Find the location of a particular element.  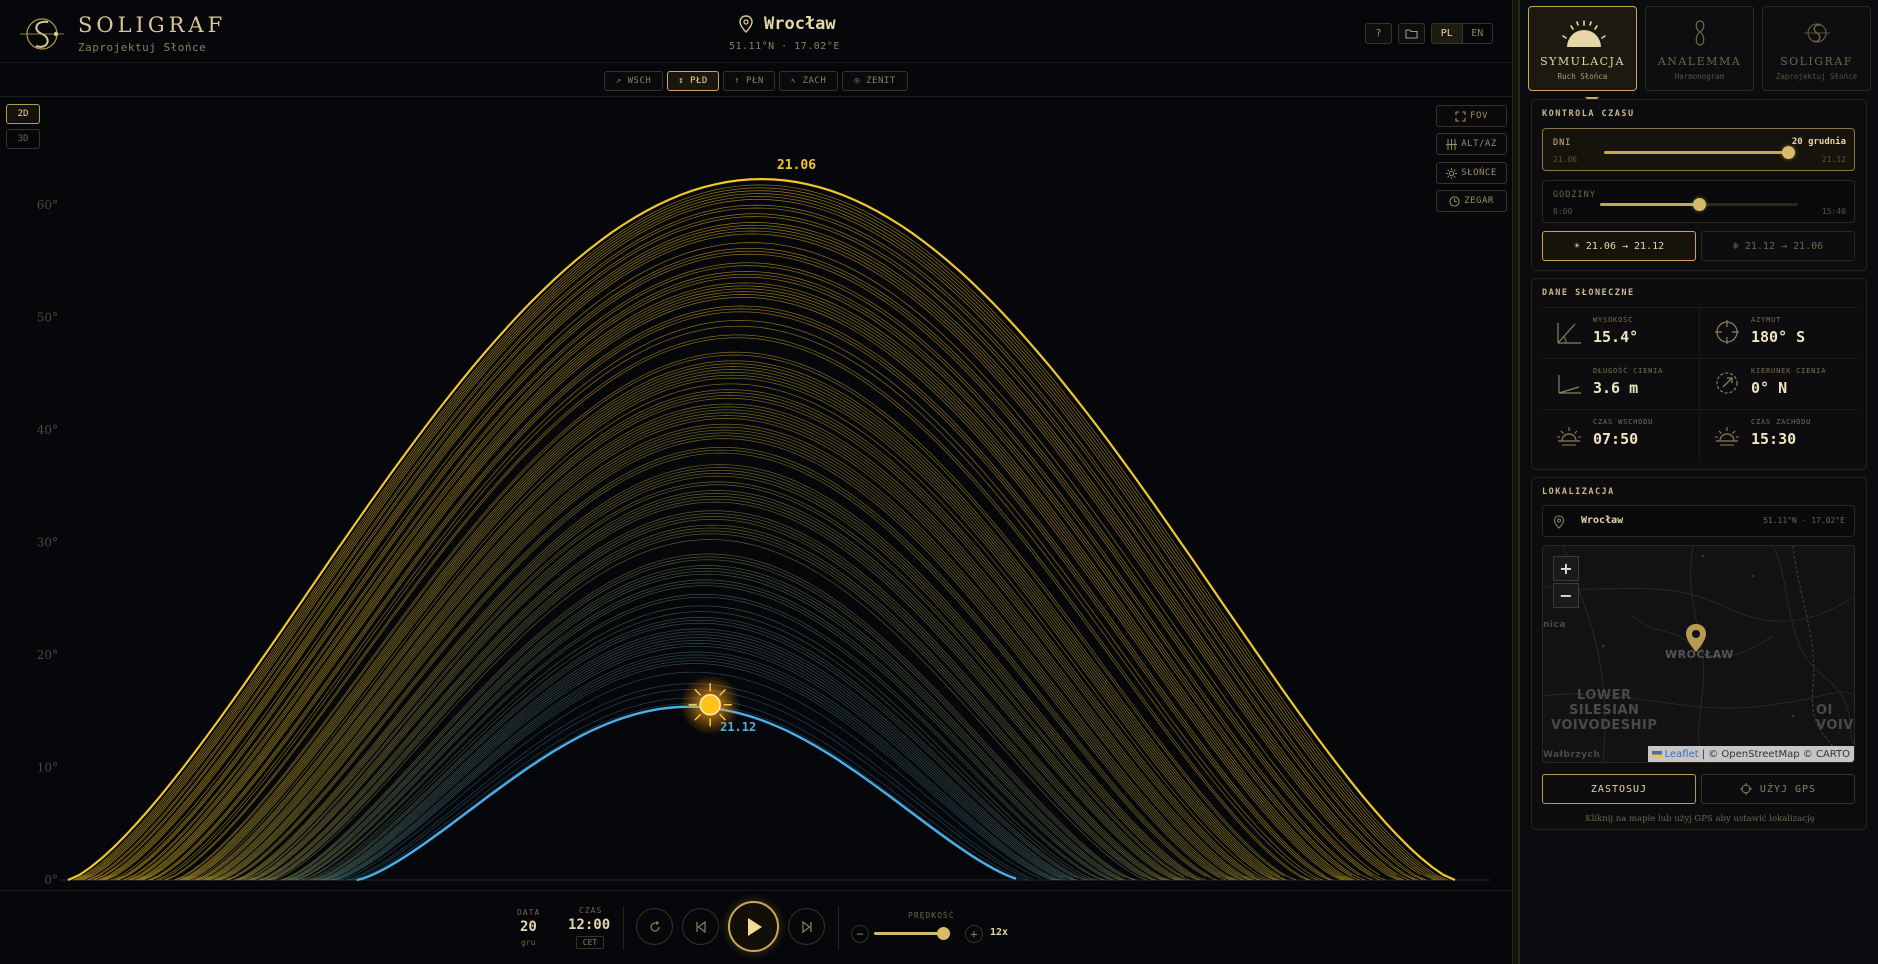

shadow-length-label: DŁUGOŚĆ CIENIA is located at coordinates (1628, 371).